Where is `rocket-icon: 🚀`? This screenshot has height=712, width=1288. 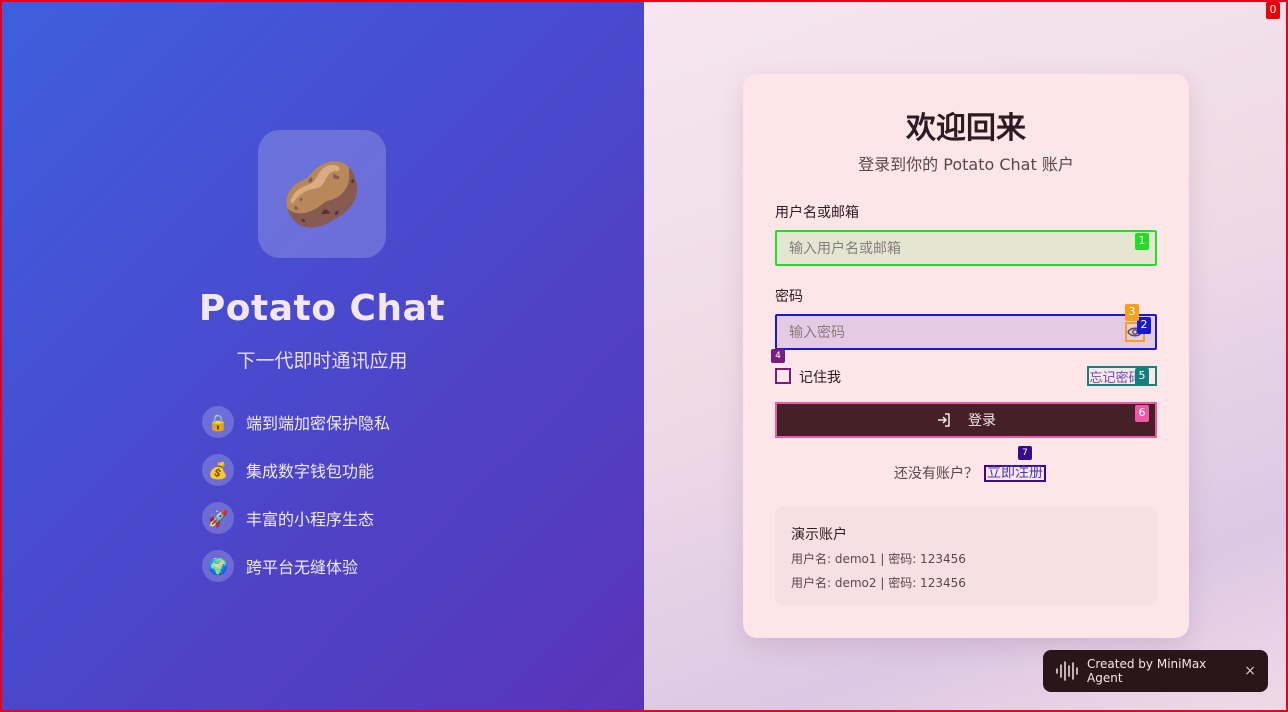
rocket-icon: 🚀 is located at coordinates (218, 518).